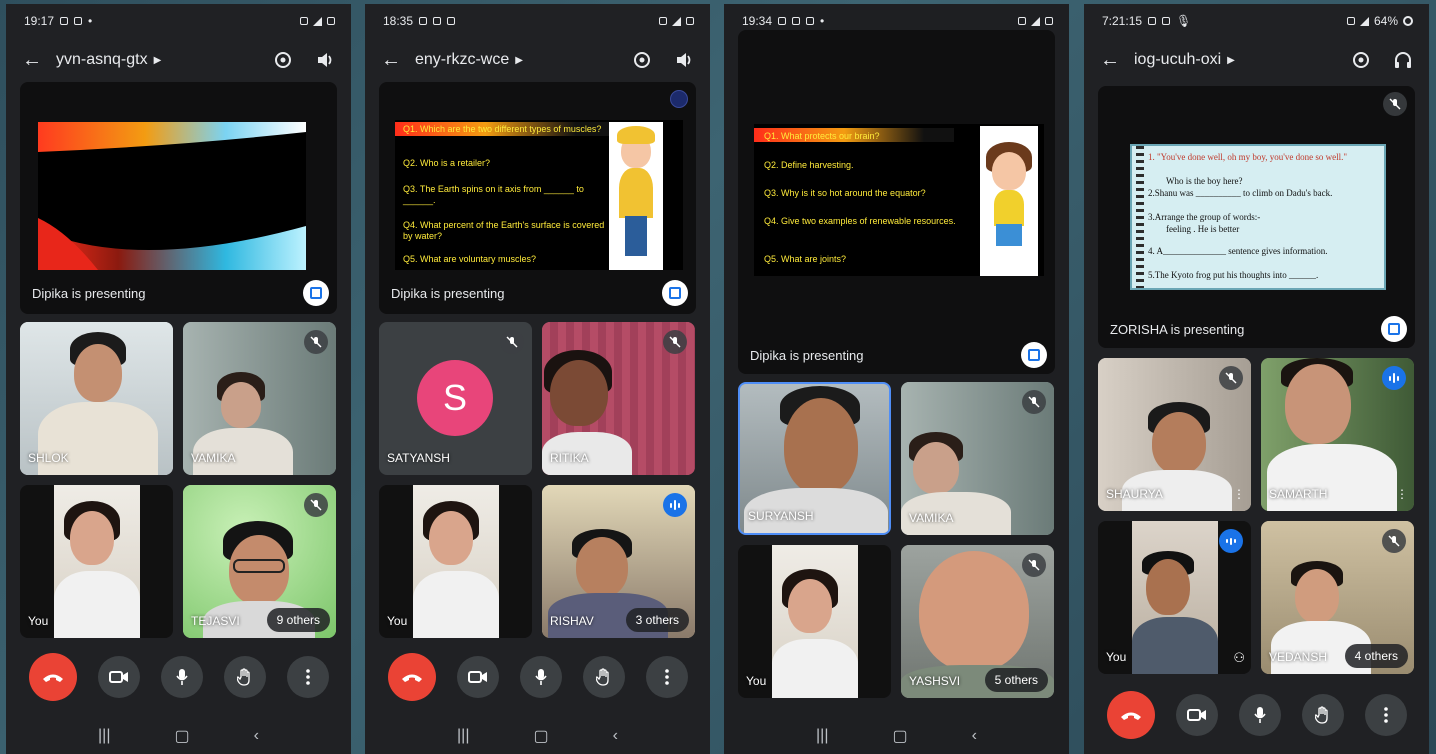 Image resolution: width=1436 pixels, height=754 pixels. Describe the element at coordinates (178, 198) in the screenshot. I see `presentation-tile: Dipika is presenting` at that location.